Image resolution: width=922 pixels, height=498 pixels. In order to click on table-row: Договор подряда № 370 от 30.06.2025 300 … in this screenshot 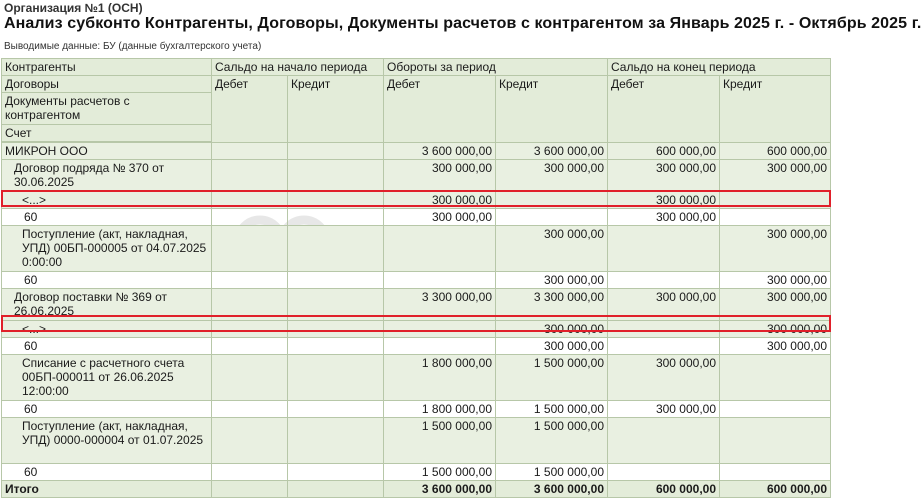, I will do `click(416, 175)`.